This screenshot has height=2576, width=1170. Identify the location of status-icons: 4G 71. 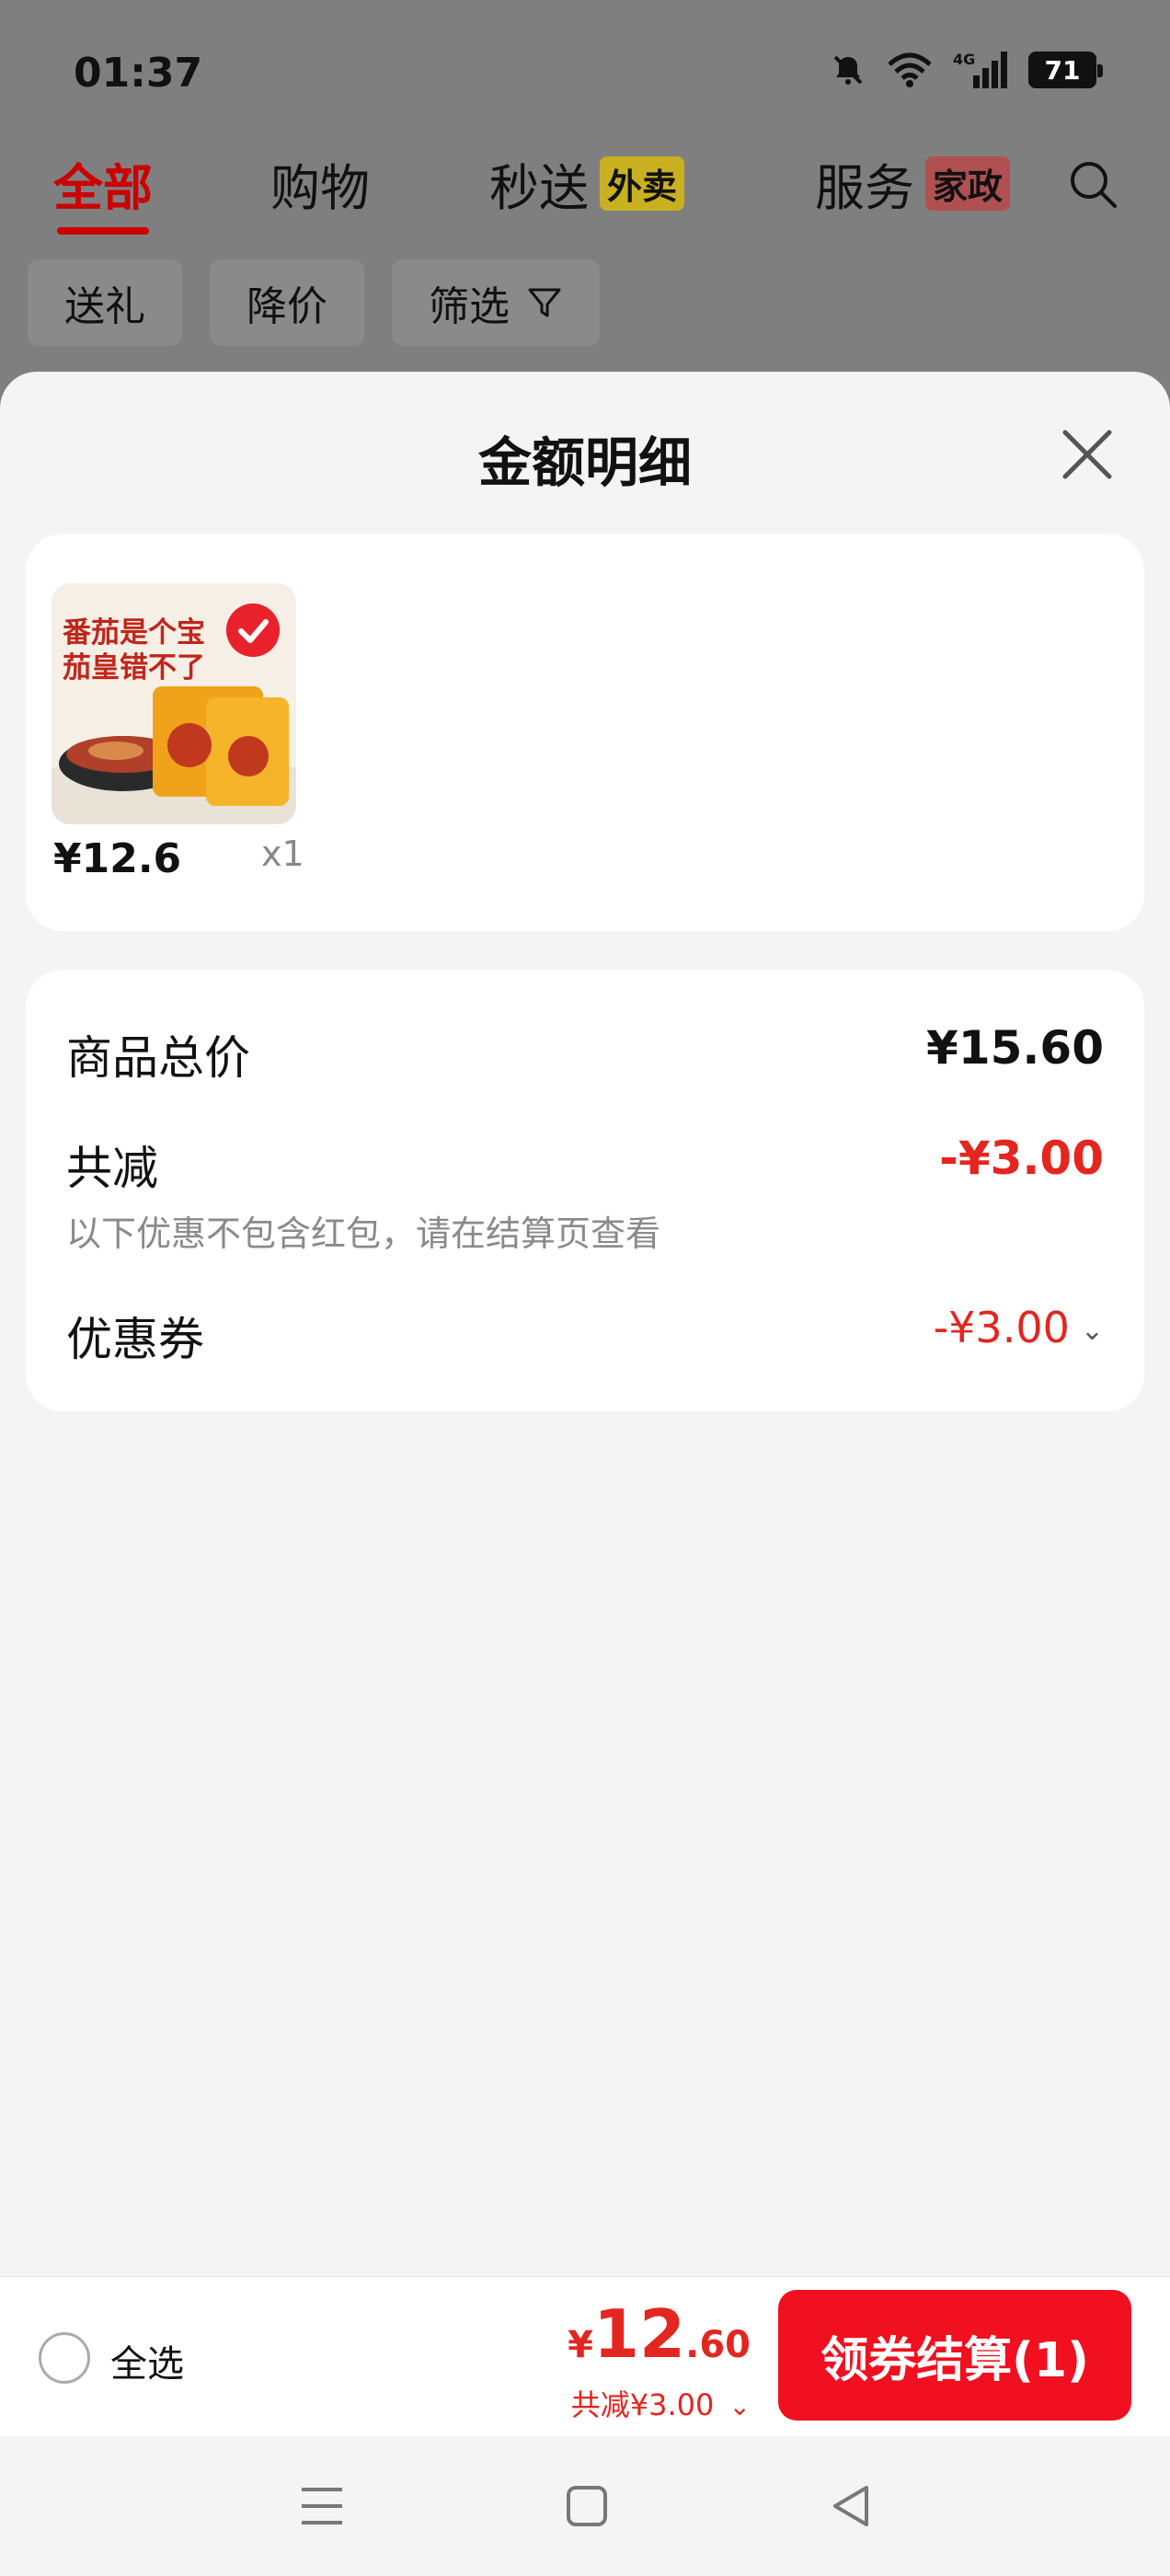
(966, 70).